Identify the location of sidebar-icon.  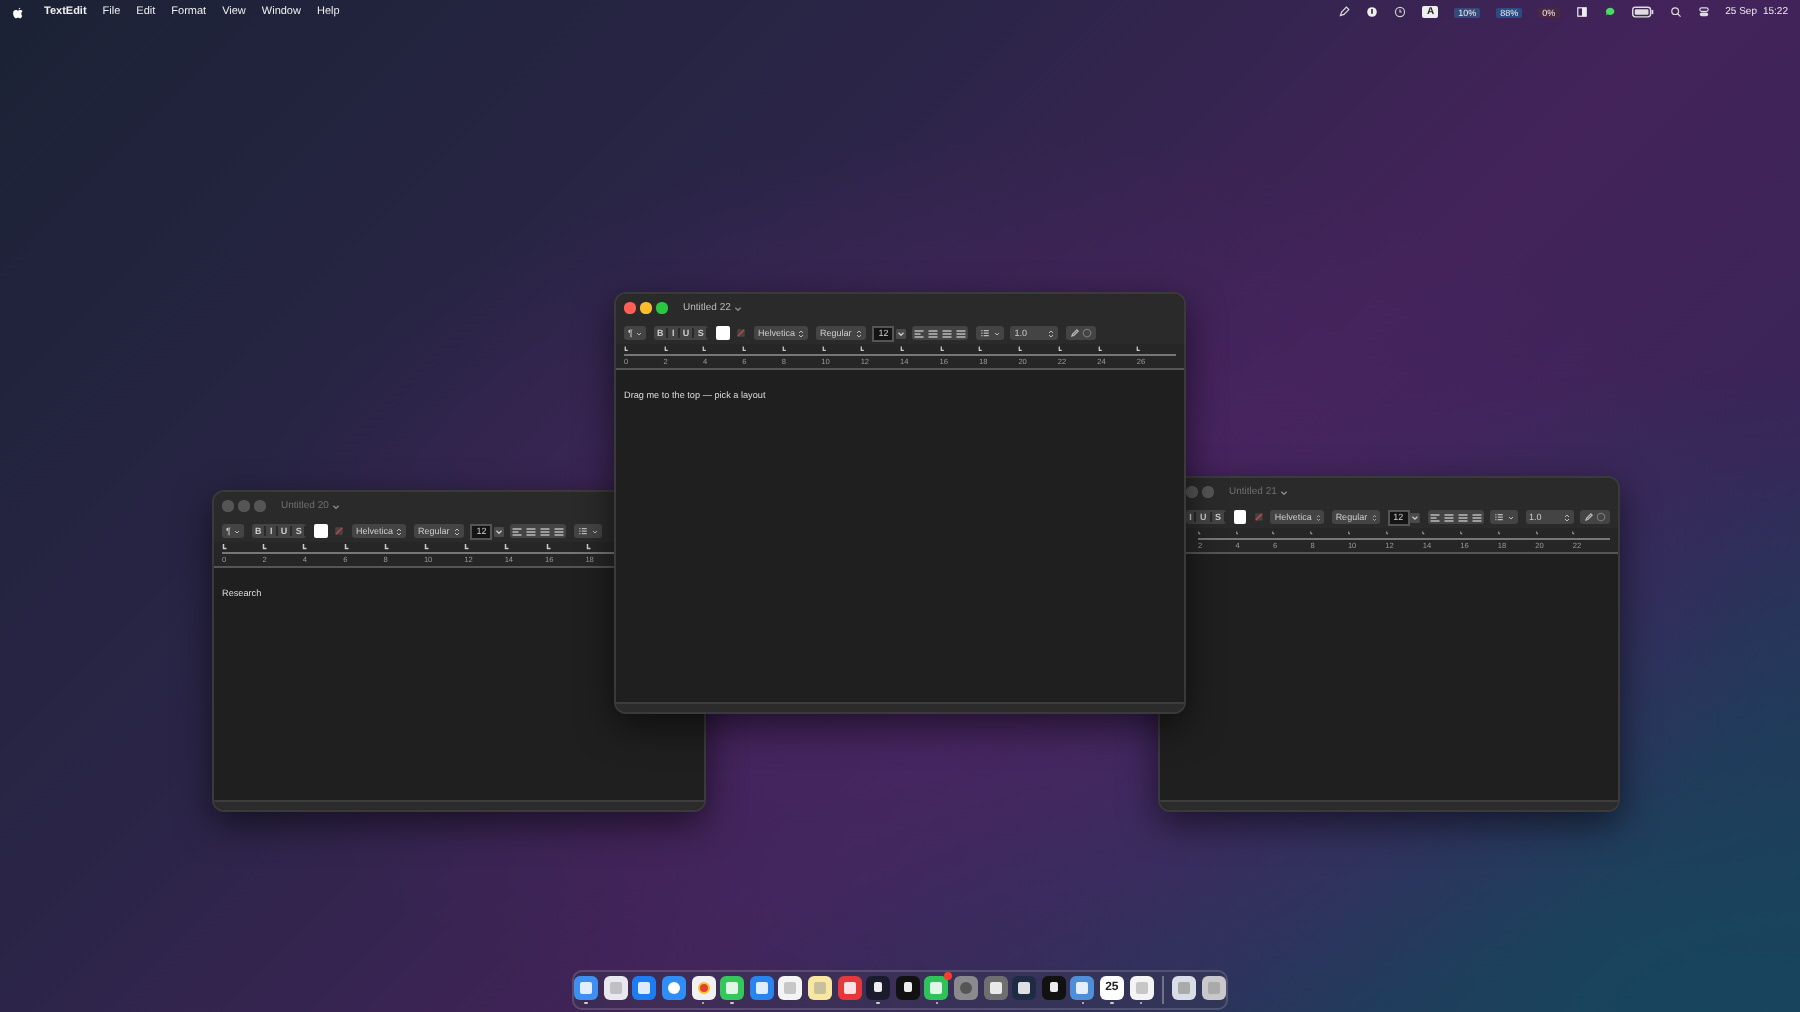
(1581, 12).